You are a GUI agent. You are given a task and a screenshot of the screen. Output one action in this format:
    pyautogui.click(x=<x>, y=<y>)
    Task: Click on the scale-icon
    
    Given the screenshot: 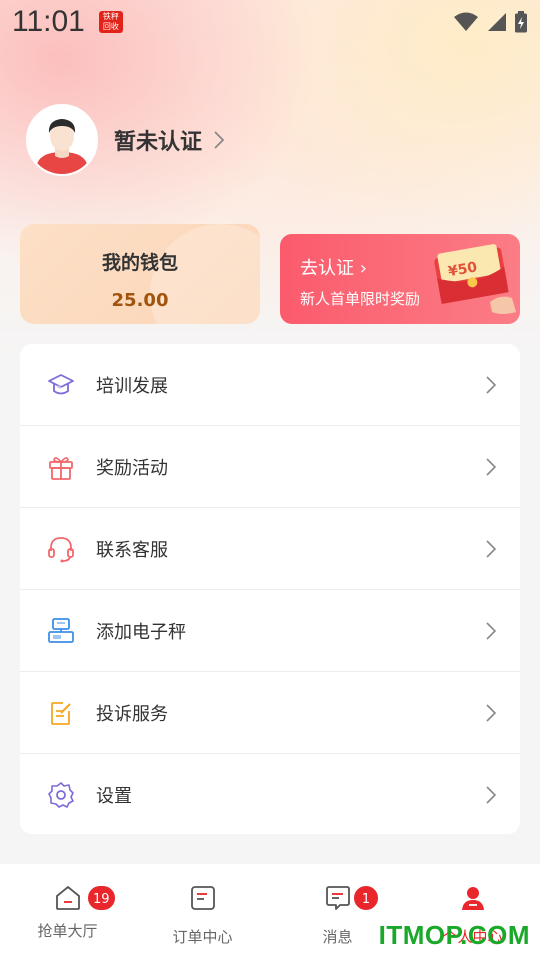 What is the action you would take?
    pyautogui.click(x=61, y=631)
    